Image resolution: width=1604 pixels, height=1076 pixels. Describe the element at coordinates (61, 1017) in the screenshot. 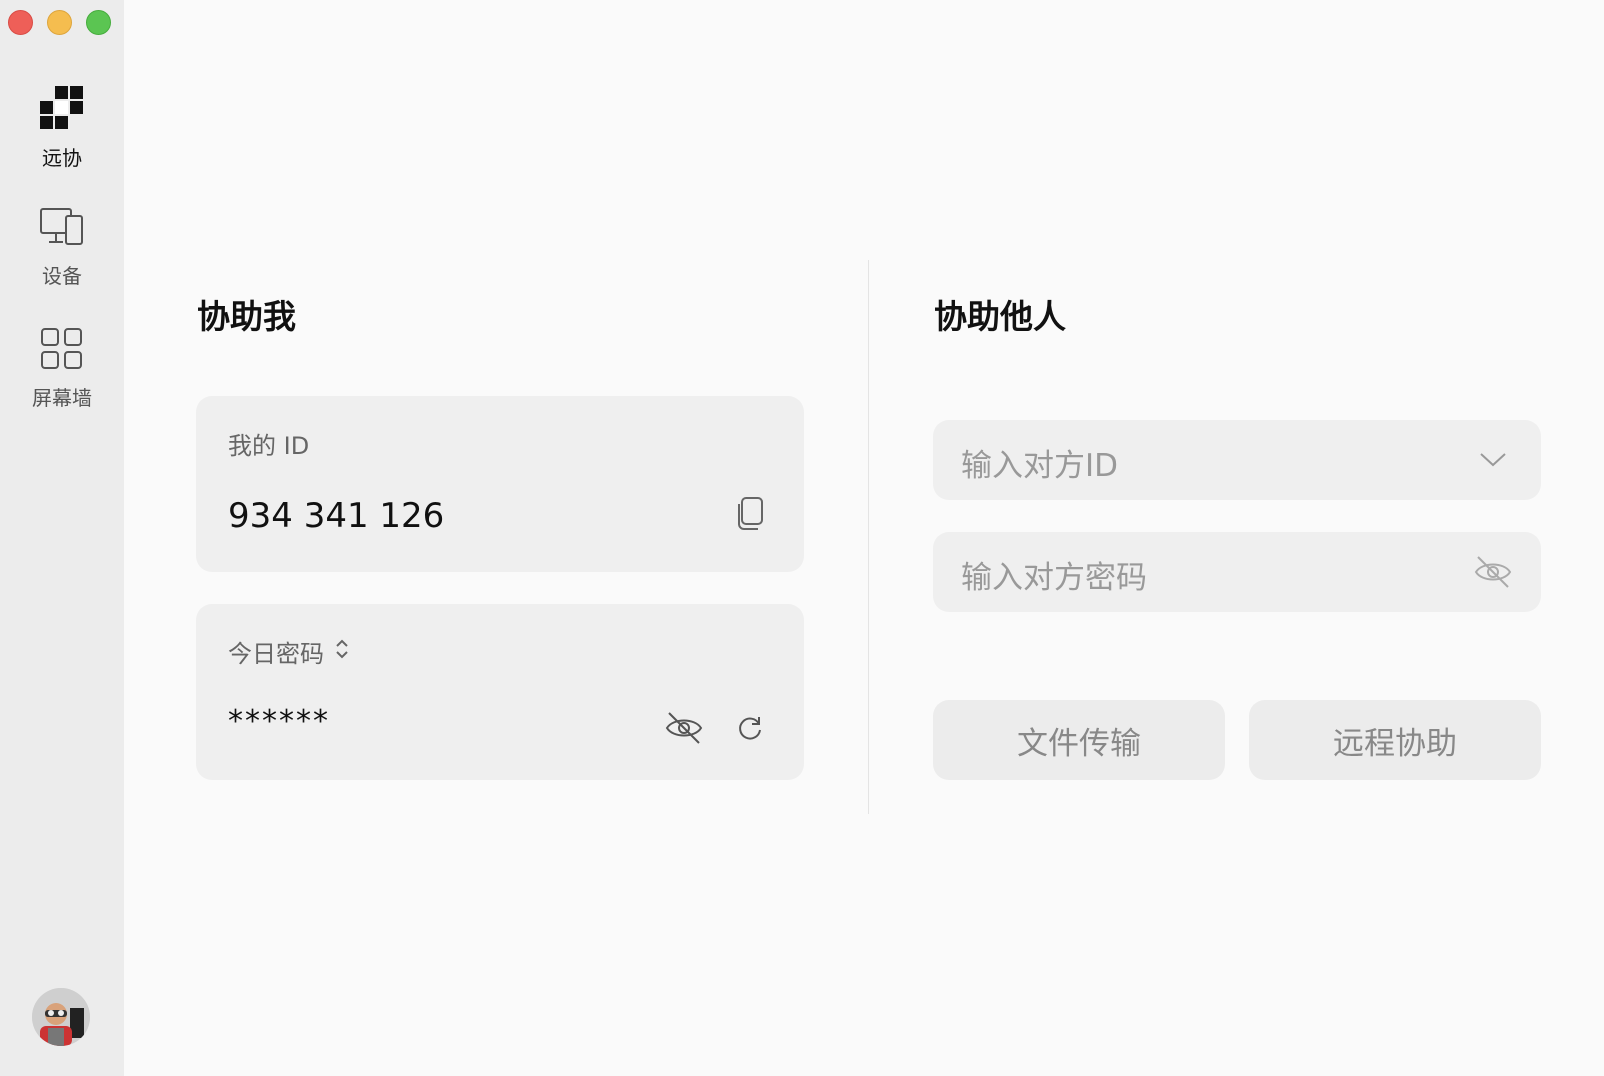

I see `user-avatar` at that location.